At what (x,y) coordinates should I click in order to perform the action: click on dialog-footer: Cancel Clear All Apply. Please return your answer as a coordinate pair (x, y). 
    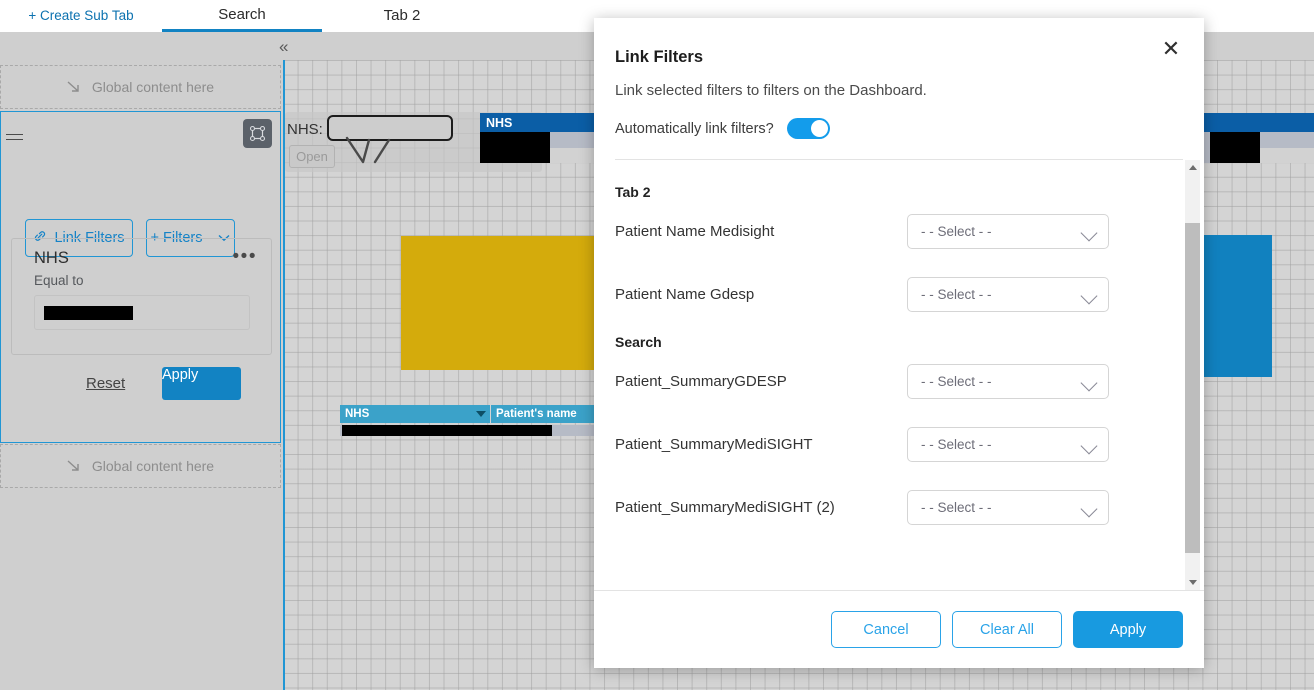
    Looking at the image, I should click on (899, 629).